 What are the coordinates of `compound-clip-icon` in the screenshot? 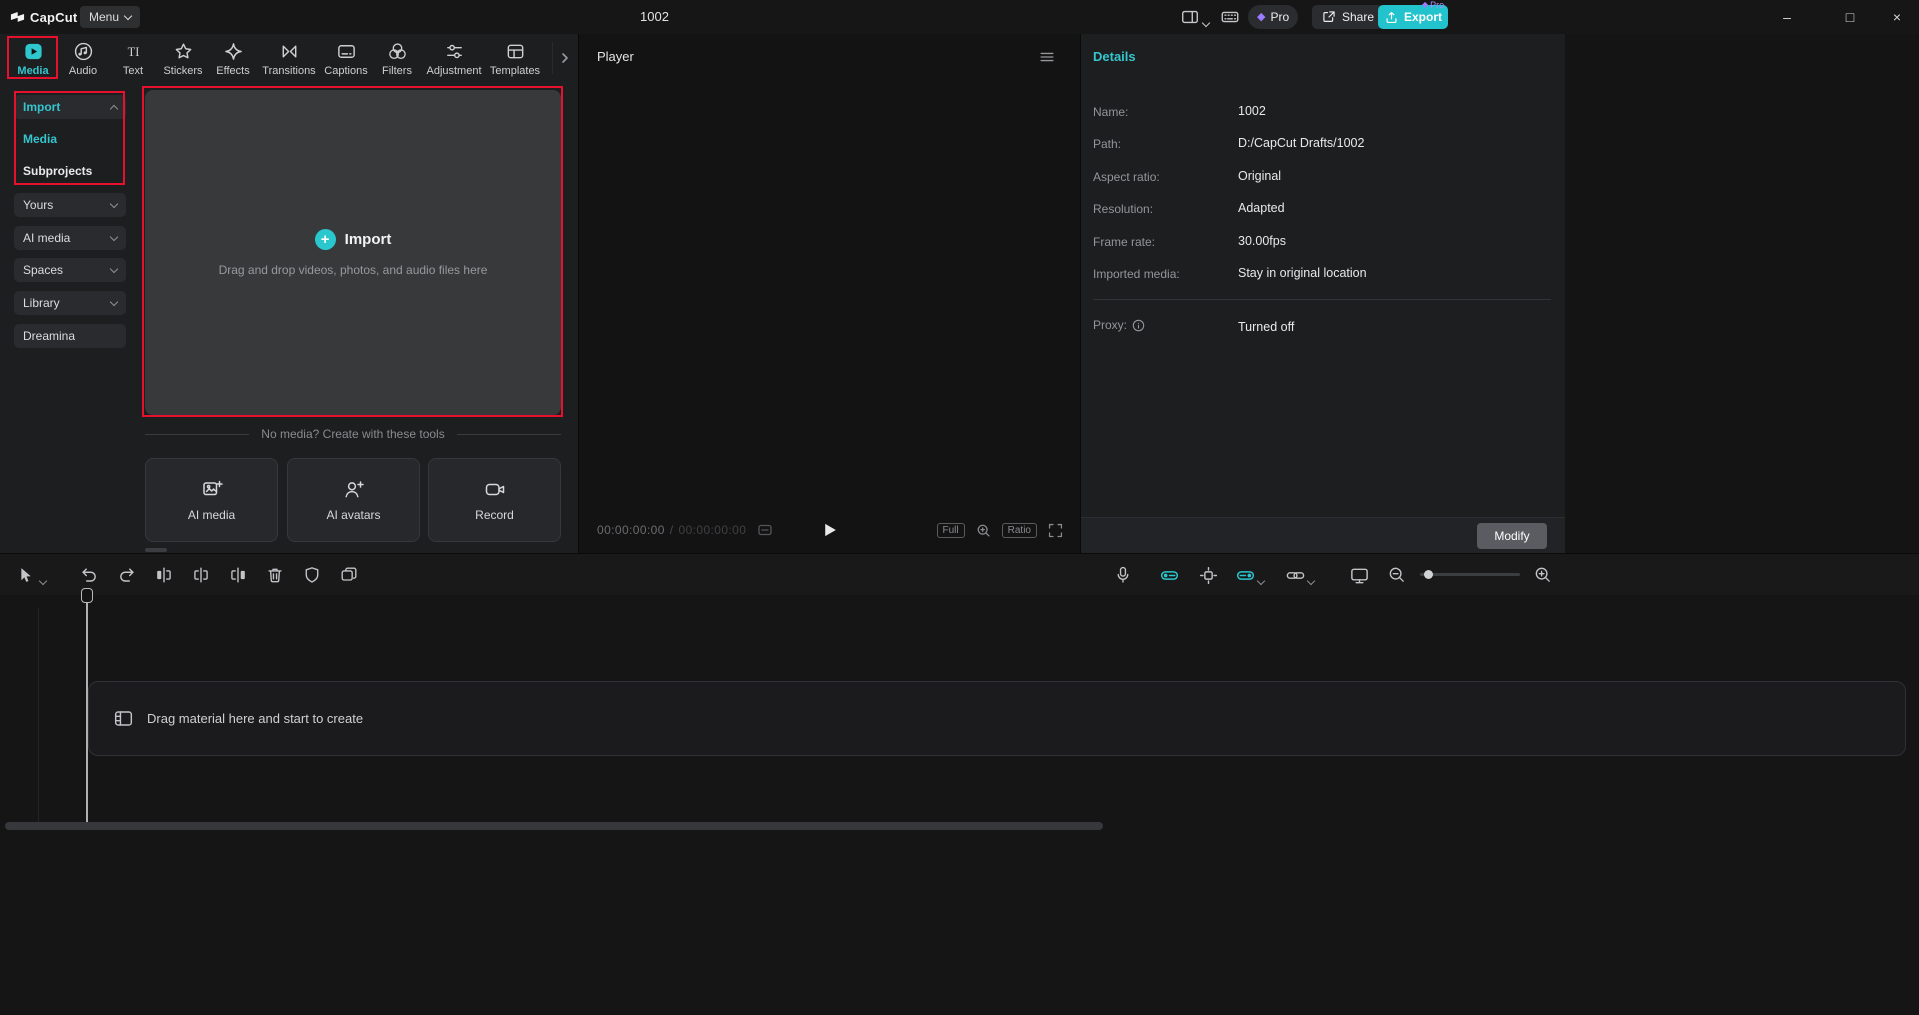 It's located at (349, 575).